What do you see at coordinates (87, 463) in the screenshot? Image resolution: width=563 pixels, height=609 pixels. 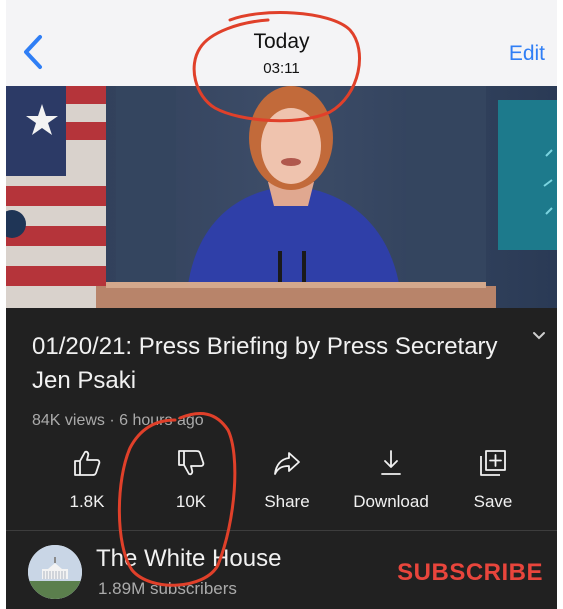 I see `thumbs-up-icon` at bounding box center [87, 463].